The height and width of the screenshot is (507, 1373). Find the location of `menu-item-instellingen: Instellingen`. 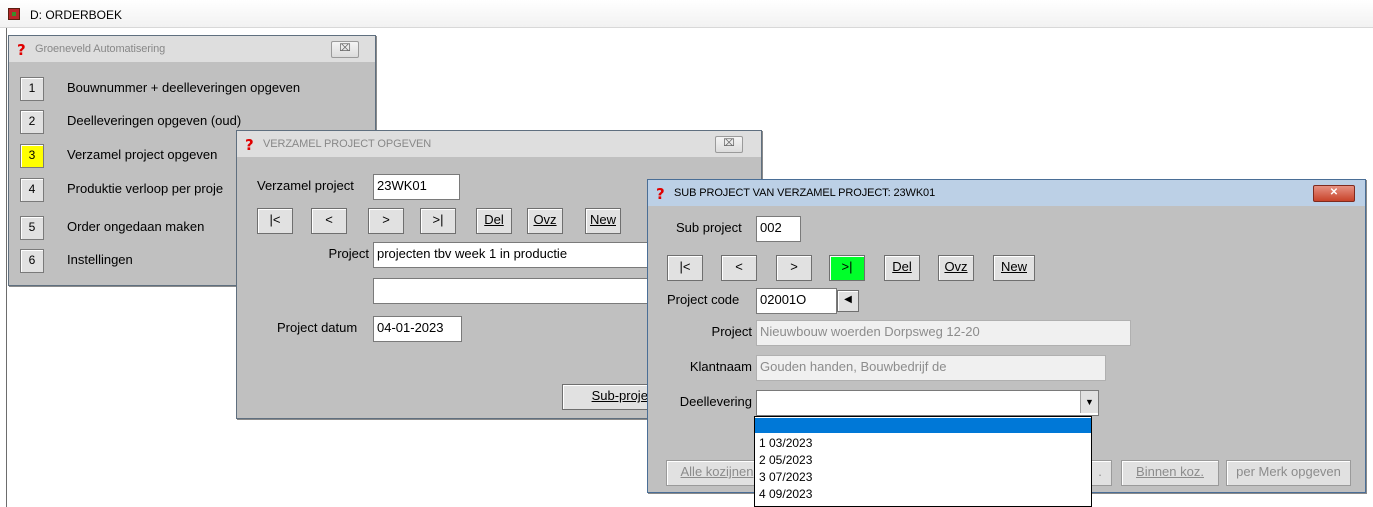

menu-item-instellingen: Instellingen is located at coordinates (100, 260).